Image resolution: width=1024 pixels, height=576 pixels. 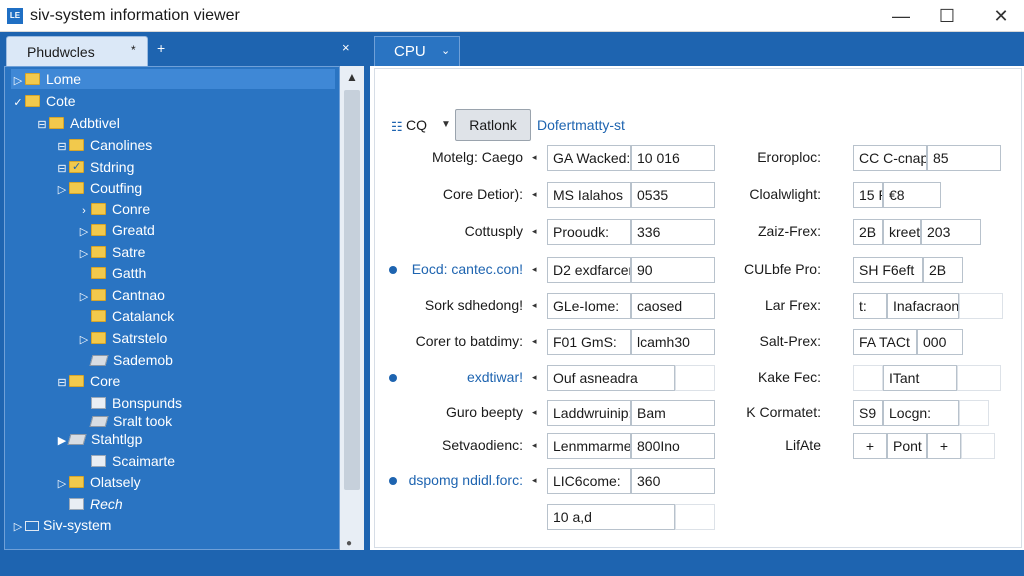 What do you see at coordinates (113, 209) in the screenshot?
I see `tree-item: › Conre` at bounding box center [113, 209].